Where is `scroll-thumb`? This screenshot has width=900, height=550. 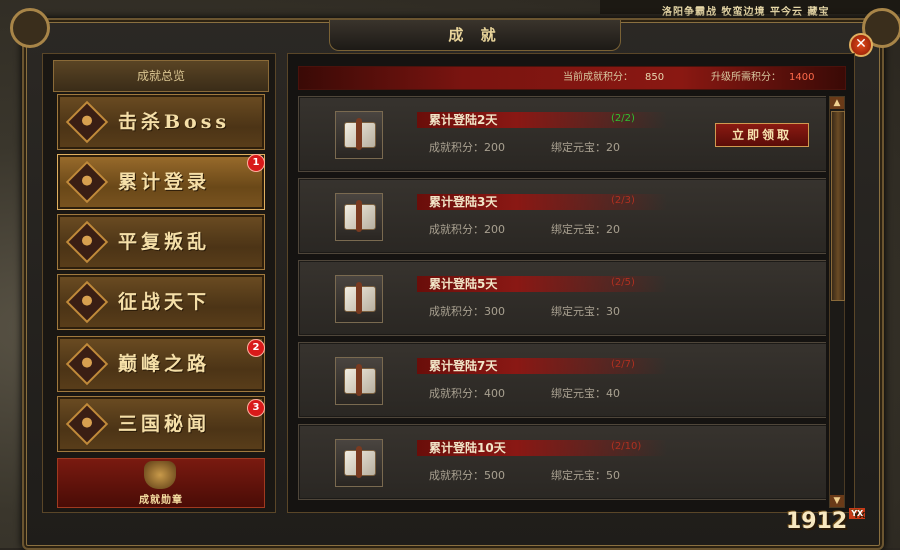 scroll-thumb is located at coordinates (838, 206).